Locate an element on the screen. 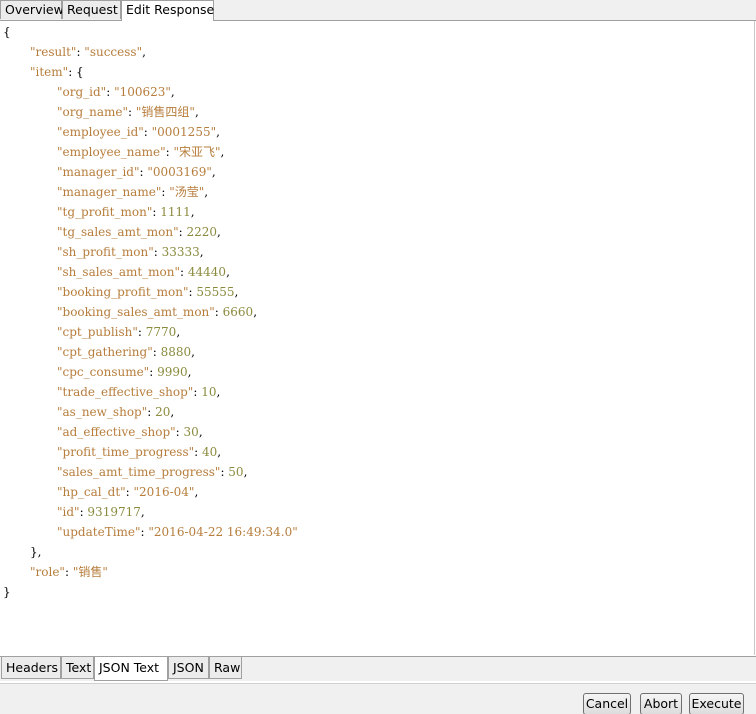  json-line: "as_new_shop": 20, is located at coordinates (115, 412).